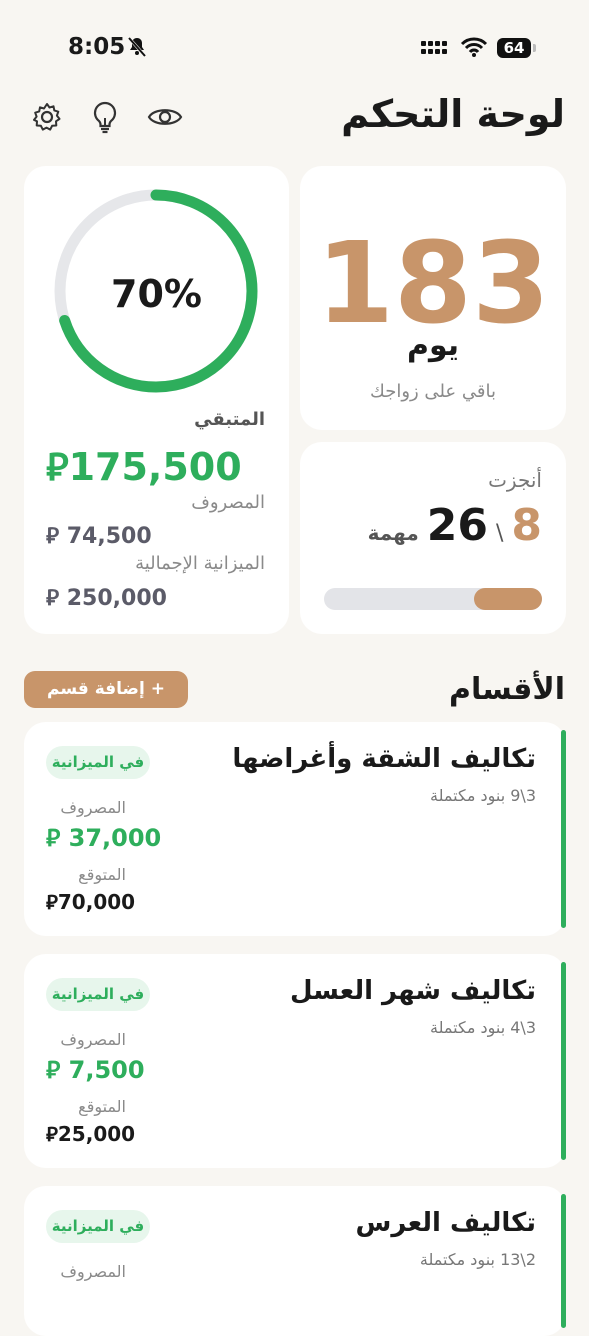  What do you see at coordinates (97, 47) in the screenshot?
I see `status-time: 8:05` at bounding box center [97, 47].